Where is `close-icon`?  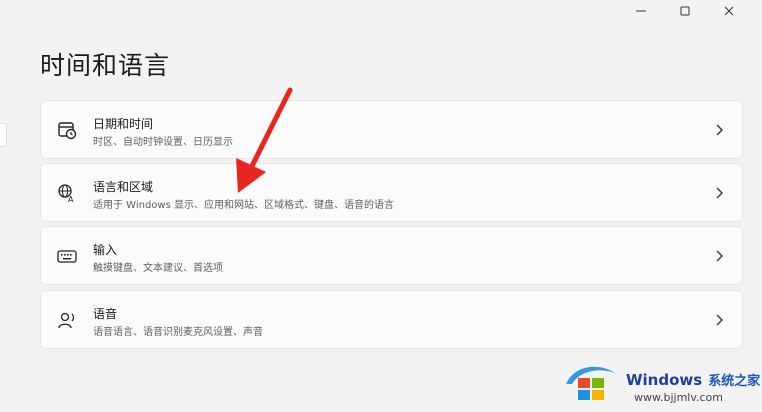
close-icon is located at coordinates (729, 11).